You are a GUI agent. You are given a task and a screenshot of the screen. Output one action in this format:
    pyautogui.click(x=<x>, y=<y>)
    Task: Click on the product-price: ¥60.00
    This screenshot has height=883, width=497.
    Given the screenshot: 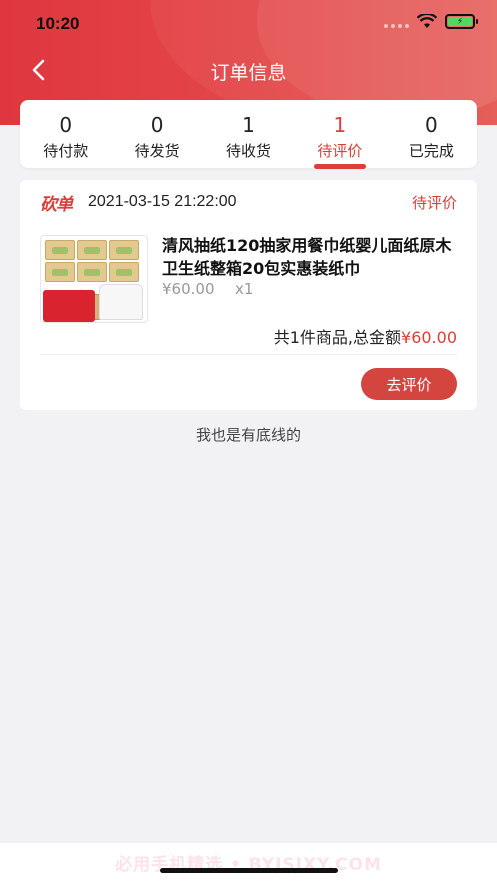 What is the action you would take?
    pyautogui.click(x=188, y=289)
    